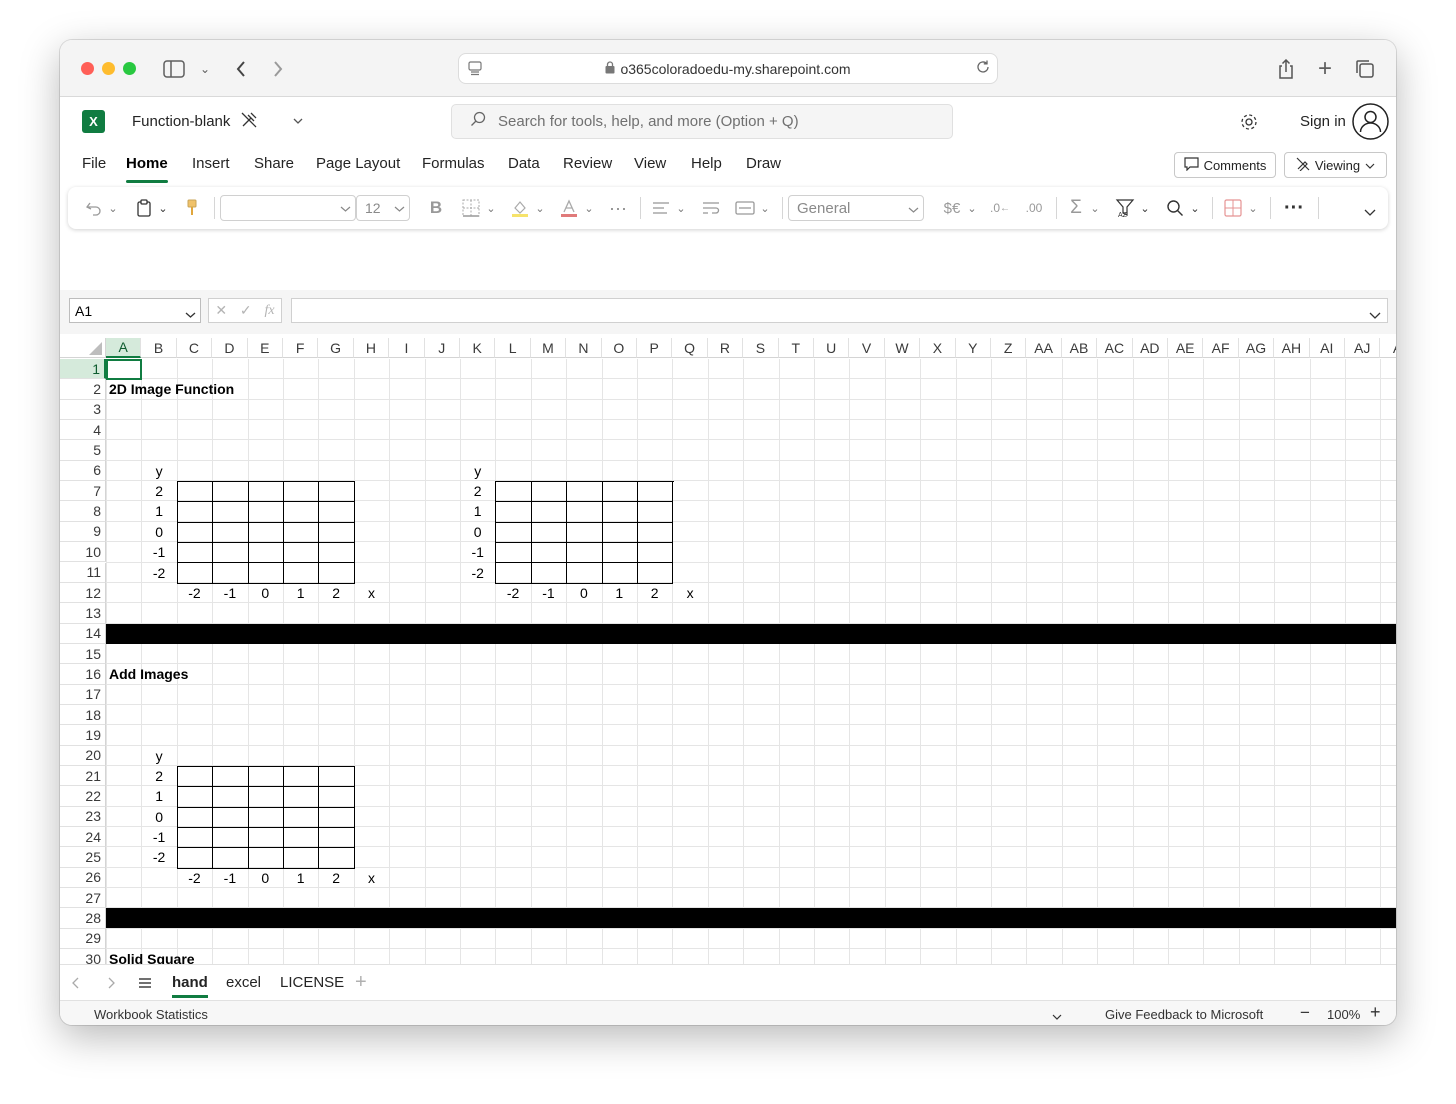  What do you see at coordinates (1292, 348) in the screenshot?
I see `column-header: AH` at bounding box center [1292, 348].